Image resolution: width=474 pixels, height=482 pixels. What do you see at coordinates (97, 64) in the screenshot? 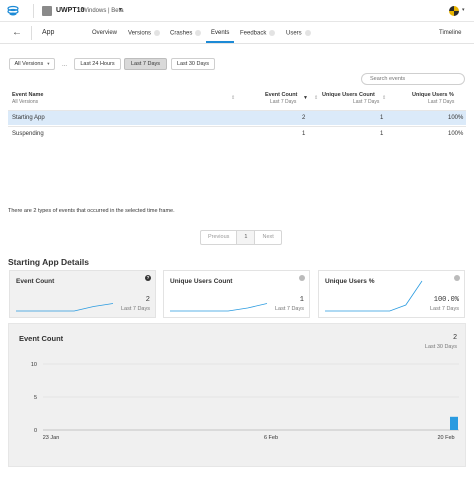
I see `range-last-24-hours-button: Last 24 Hours` at bounding box center [97, 64].